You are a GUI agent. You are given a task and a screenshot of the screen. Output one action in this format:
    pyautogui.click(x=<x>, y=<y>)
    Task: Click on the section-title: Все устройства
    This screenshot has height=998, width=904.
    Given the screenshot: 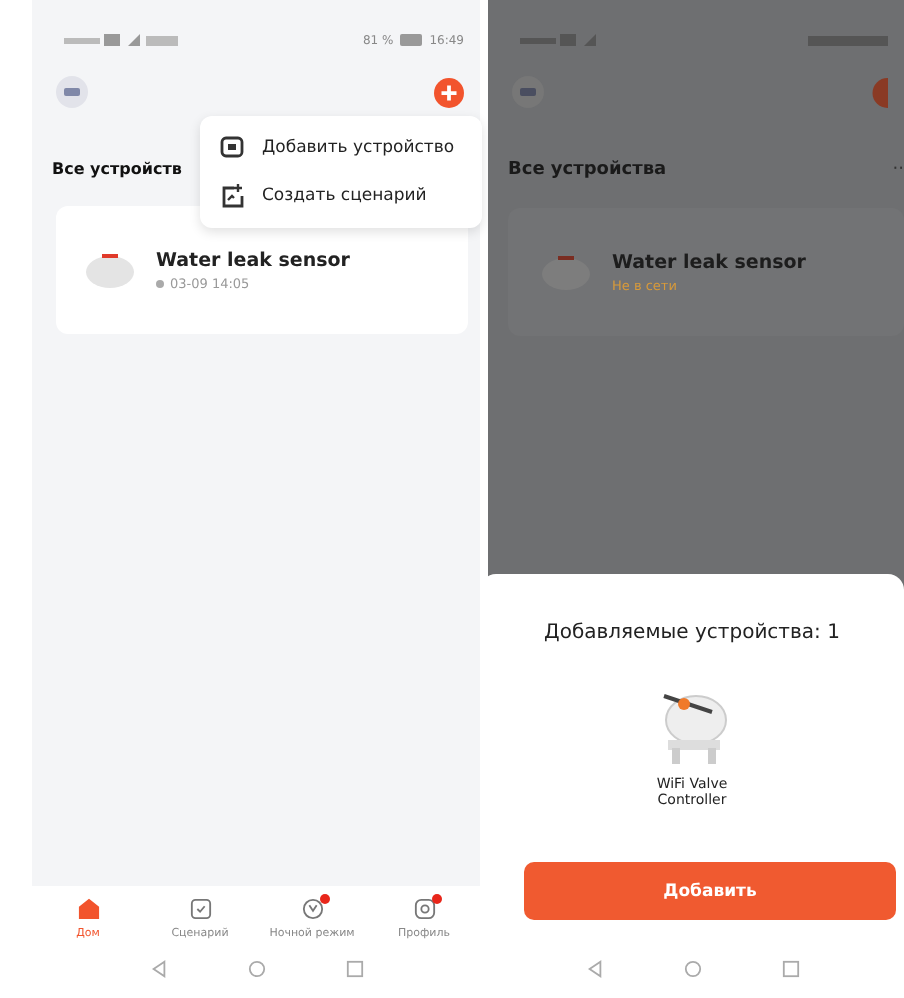 What is the action you would take?
    pyautogui.click(x=587, y=170)
    